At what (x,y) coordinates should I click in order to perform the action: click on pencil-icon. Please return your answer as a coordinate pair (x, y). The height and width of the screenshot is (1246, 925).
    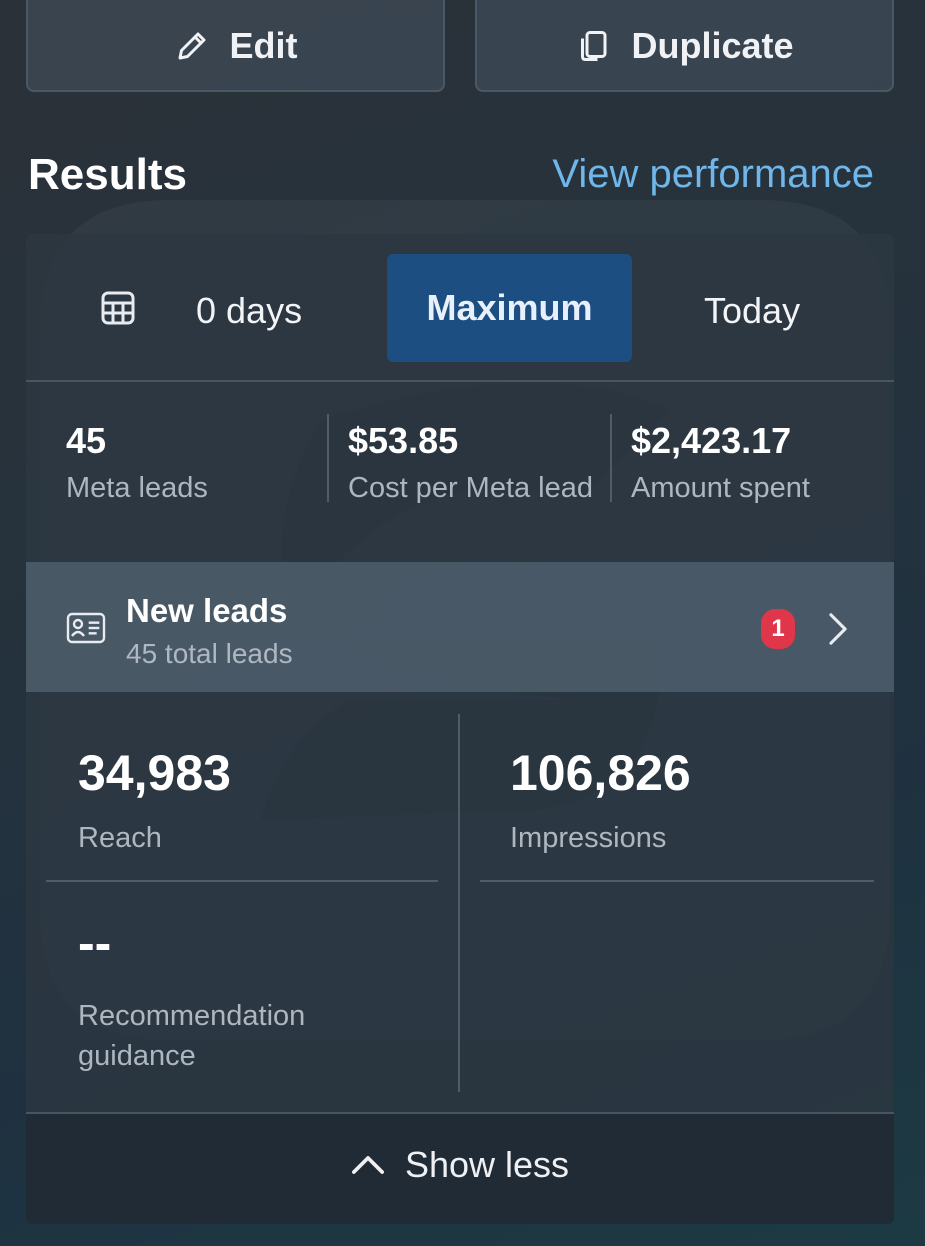
    Looking at the image, I should click on (191, 46).